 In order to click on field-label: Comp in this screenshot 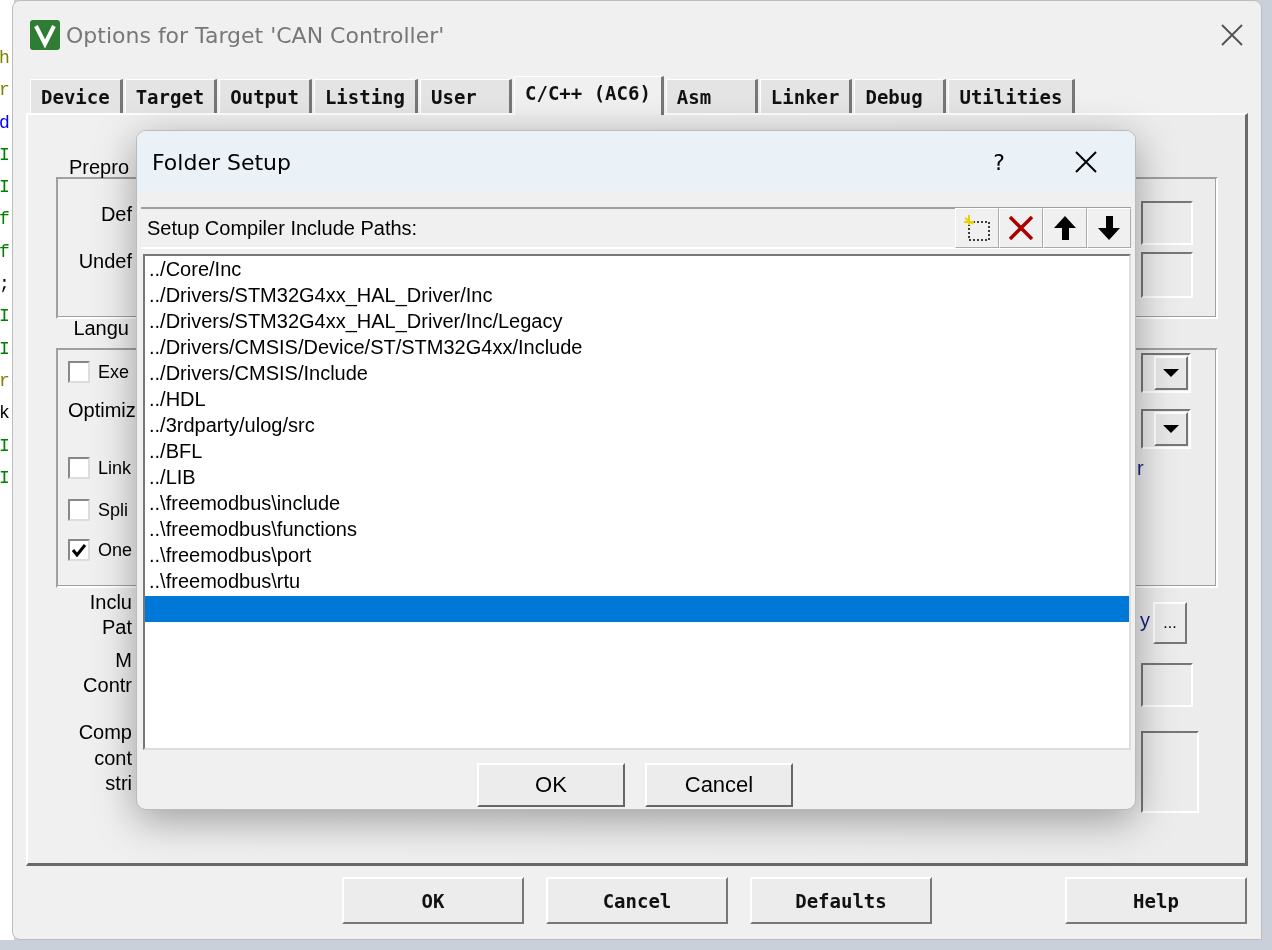, I will do `click(105, 732)`.